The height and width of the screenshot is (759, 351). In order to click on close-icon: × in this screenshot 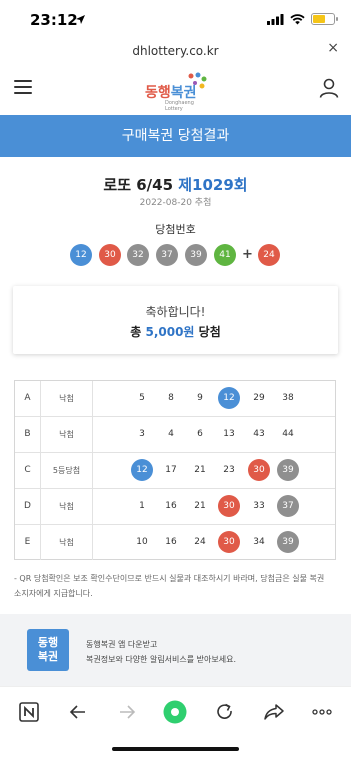, I will do `click(333, 48)`.